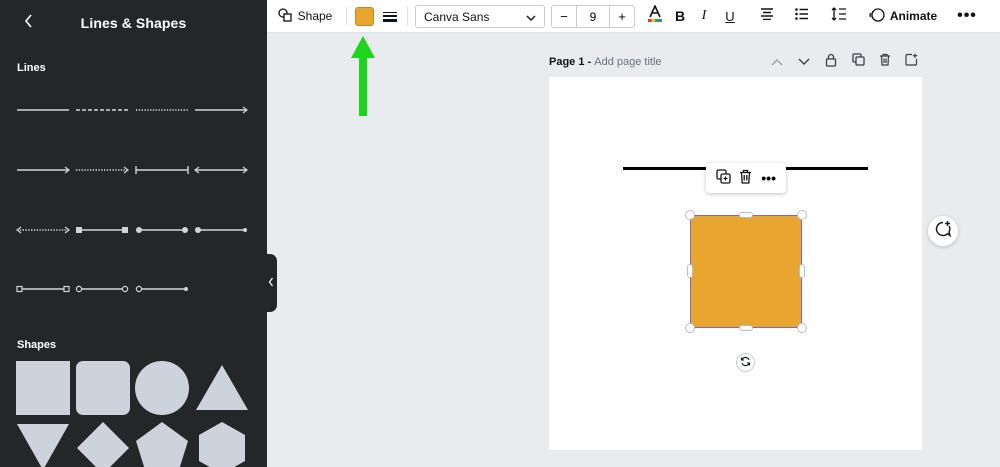 The image size is (1000, 467). Describe the element at coordinates (102, 289) in the screenshot. I see `line-style-open-circle-ends` at that location.